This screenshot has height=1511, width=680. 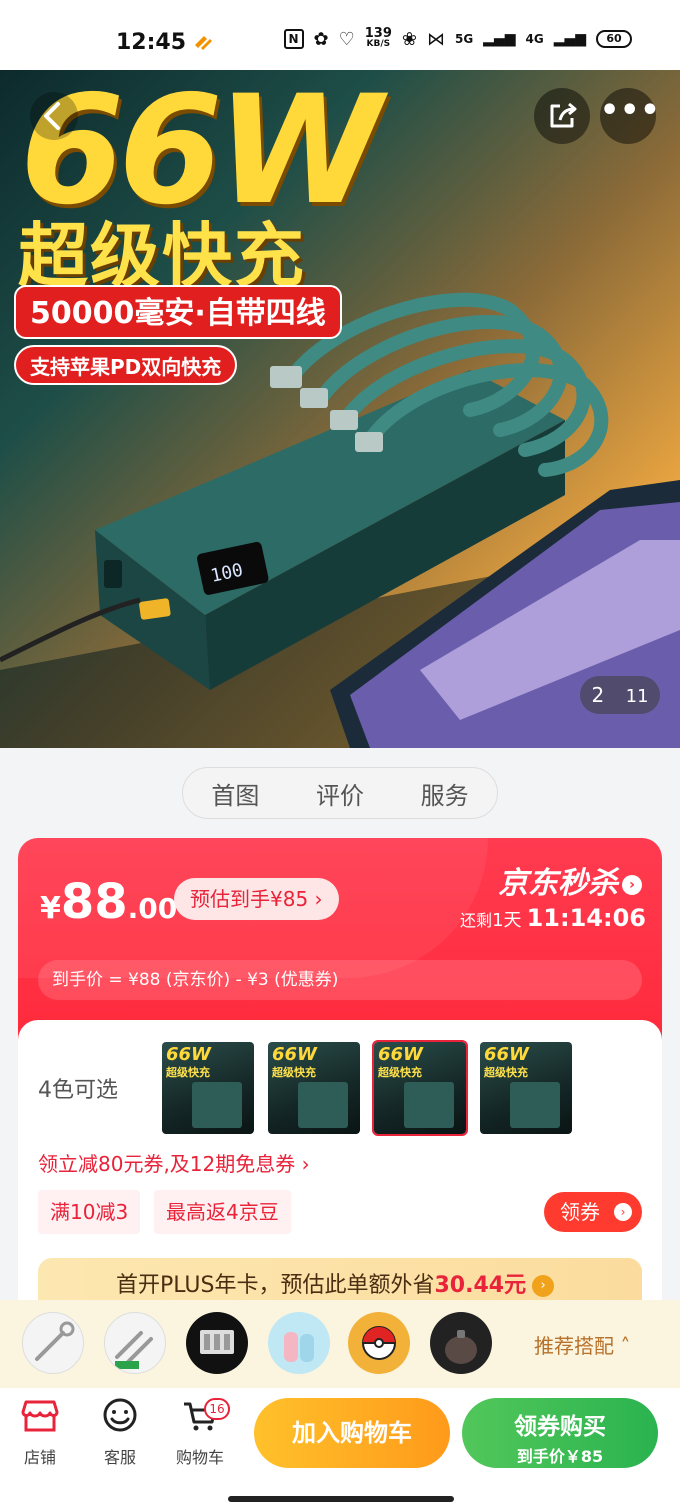 I want to click on image-counter: 2 11, so click(x=620, y=695).